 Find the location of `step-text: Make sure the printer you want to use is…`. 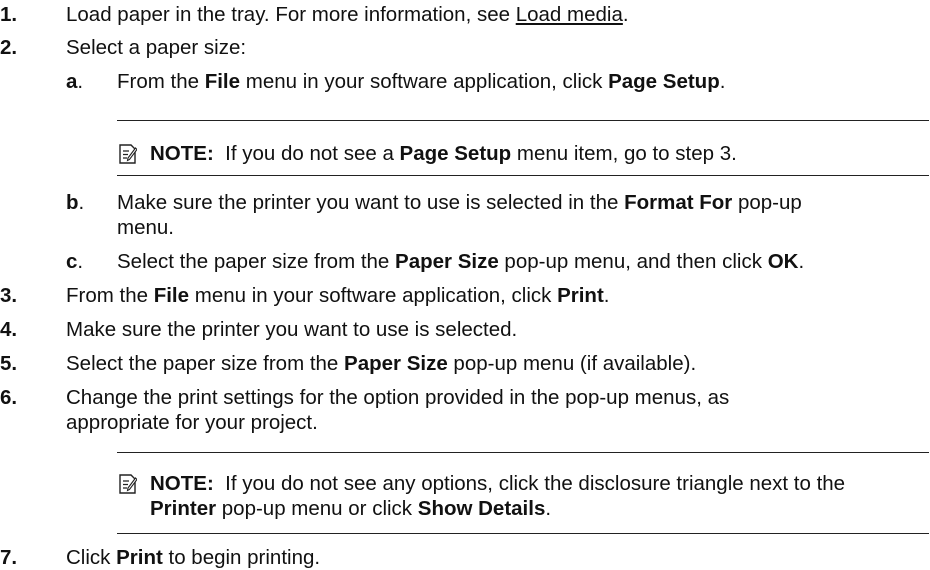

step-text: Make sure the printer you want to use is… is located at coordinates (292, 329).